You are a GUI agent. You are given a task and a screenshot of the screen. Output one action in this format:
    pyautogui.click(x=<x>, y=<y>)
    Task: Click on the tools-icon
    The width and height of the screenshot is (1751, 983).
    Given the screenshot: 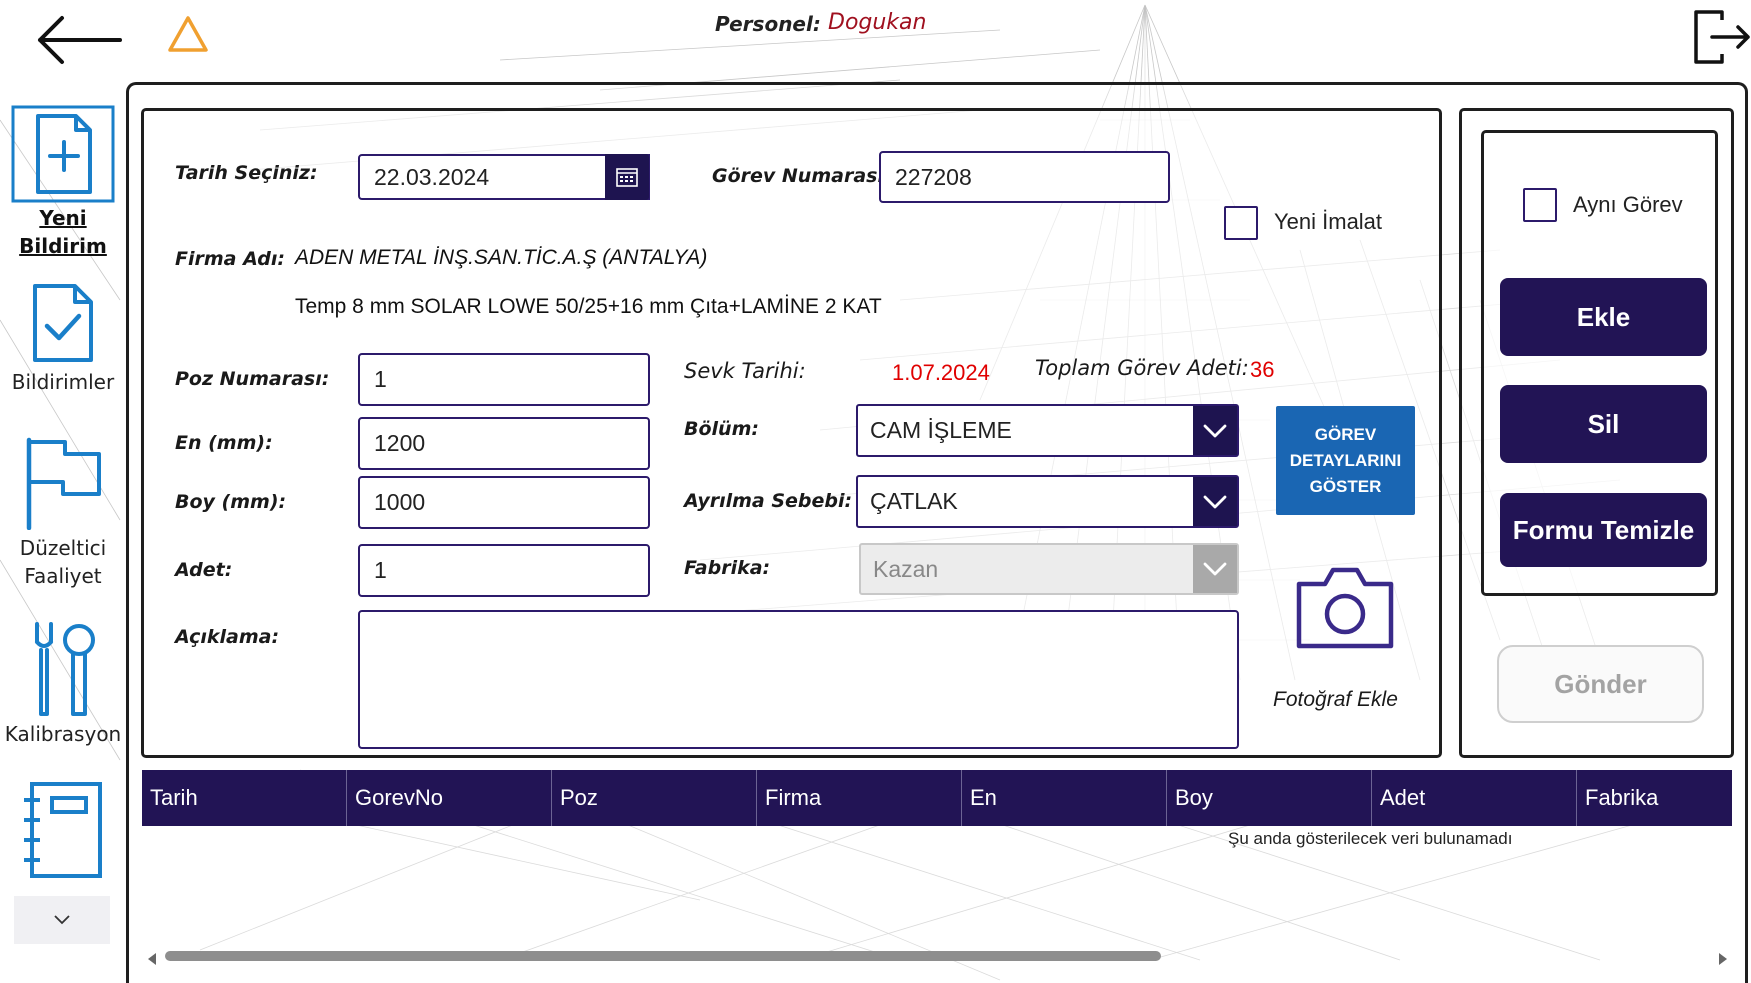 What is the action you would take?
    pyautogui.click(x=65, y=669)
    